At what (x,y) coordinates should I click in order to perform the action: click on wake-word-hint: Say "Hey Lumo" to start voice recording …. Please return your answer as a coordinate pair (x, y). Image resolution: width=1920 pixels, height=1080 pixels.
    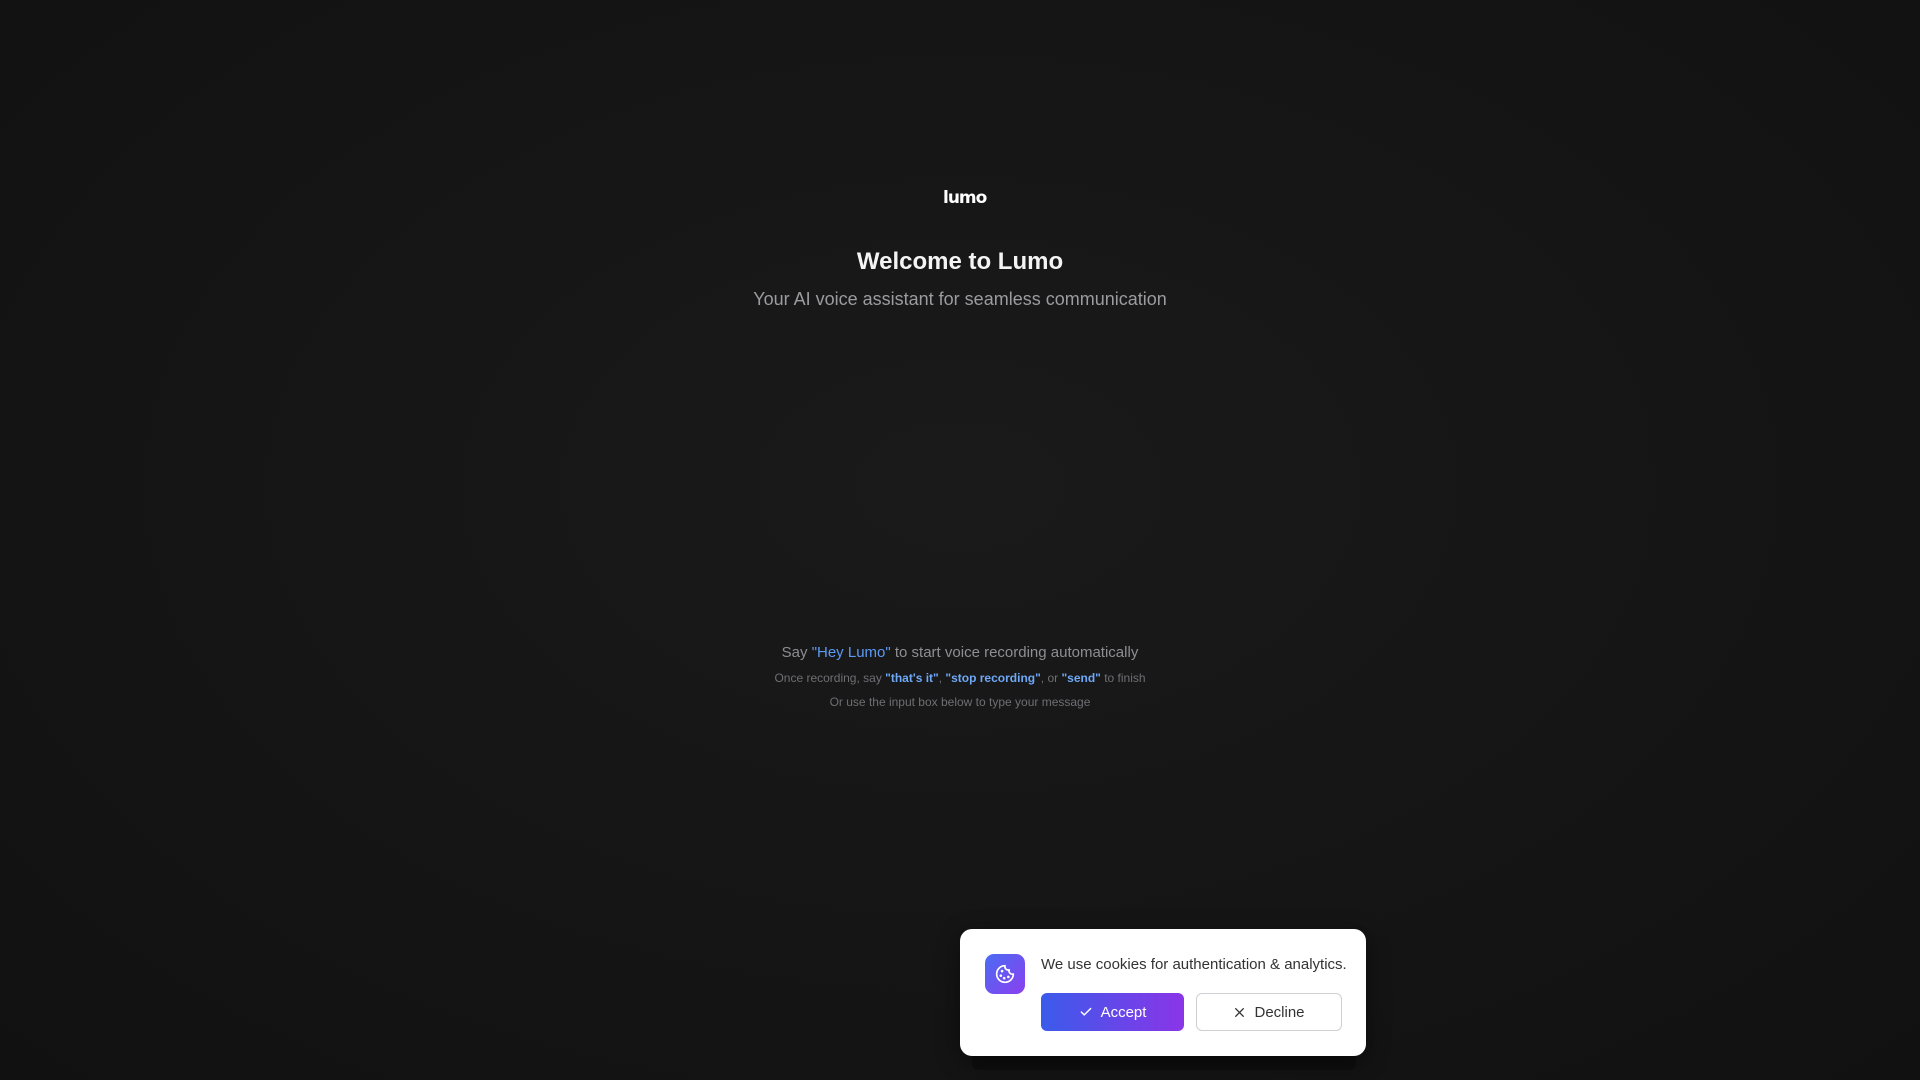
    Looking at the image, I should click on (960, 652).